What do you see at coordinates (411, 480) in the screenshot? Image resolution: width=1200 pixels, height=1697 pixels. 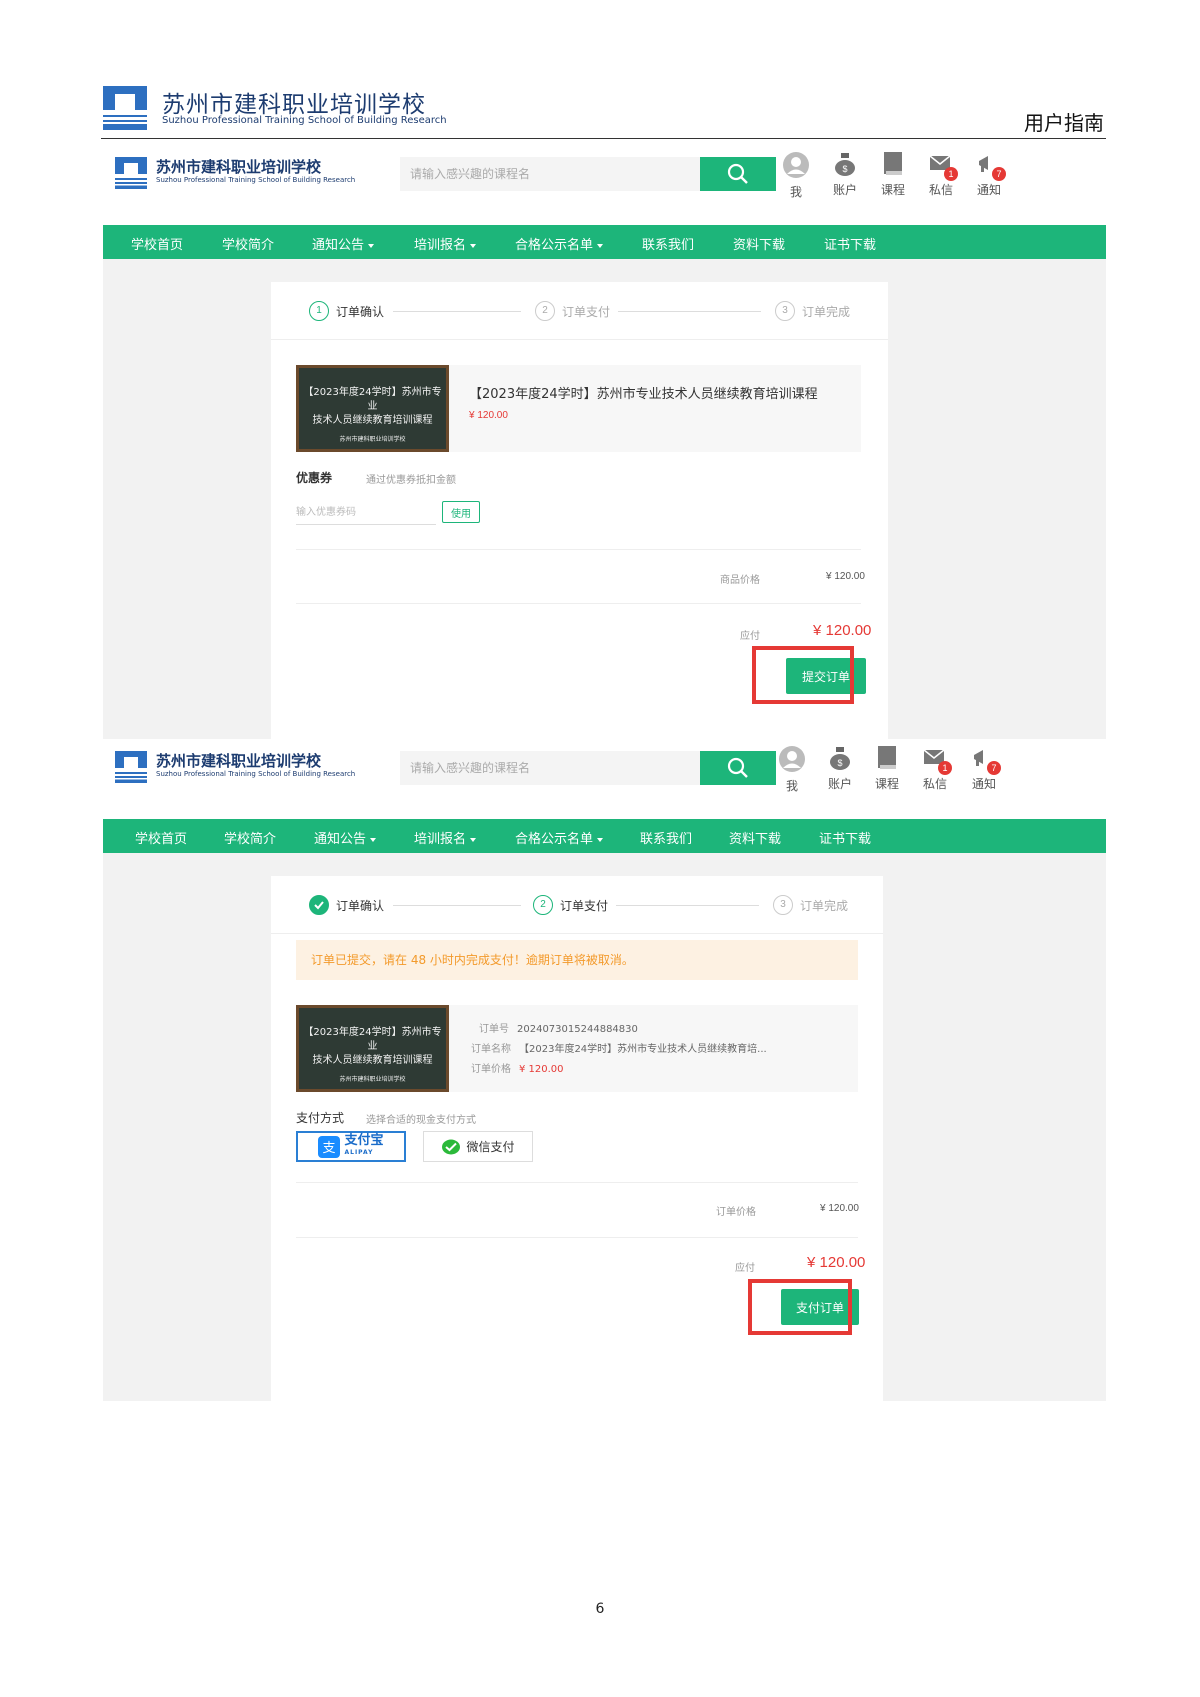 I see `coupon-note: 通过优惠券抵扣金额` at bounding box center [411, 480].